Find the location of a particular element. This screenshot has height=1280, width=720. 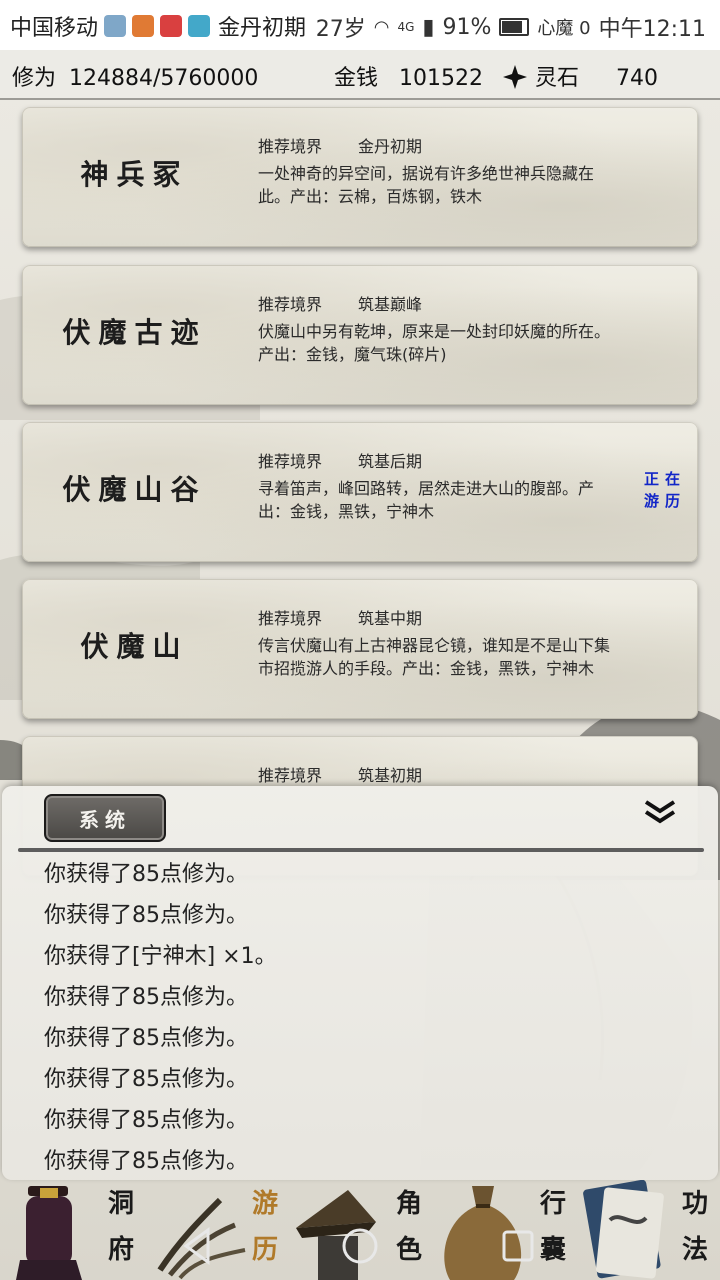

realm-value: 筑基巅峰 is located at coordinates (390, 304).